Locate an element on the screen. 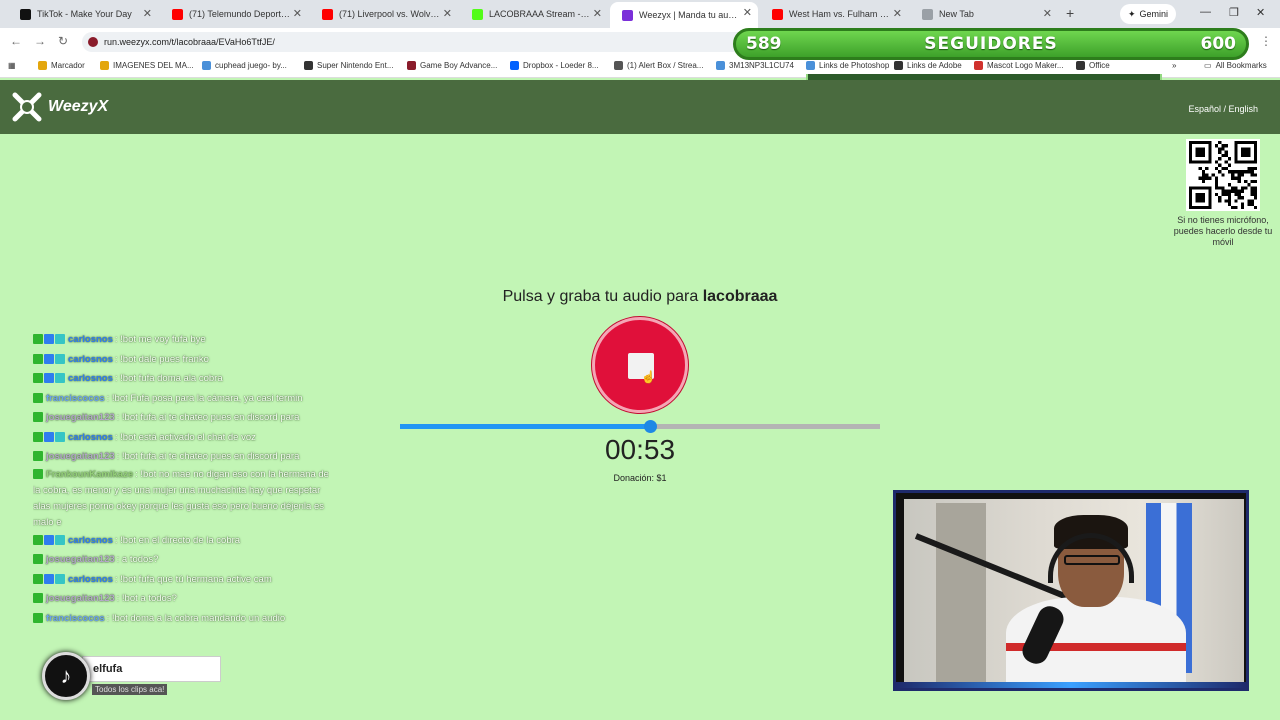 The height and width of the screenshot is (720, 1280). chat-text: : a todos? is located at coordinates (137, 559).